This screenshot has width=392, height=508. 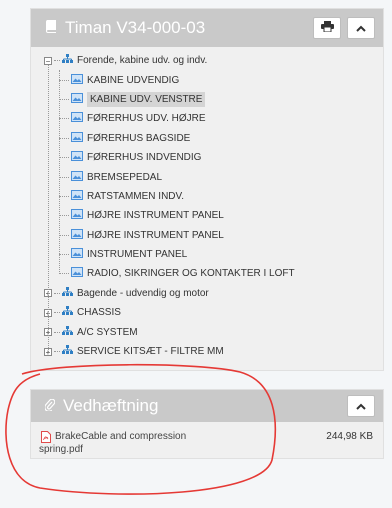 I want to click on tree-leaf: BREMSEPEDAL, so click(x=207, y=176).